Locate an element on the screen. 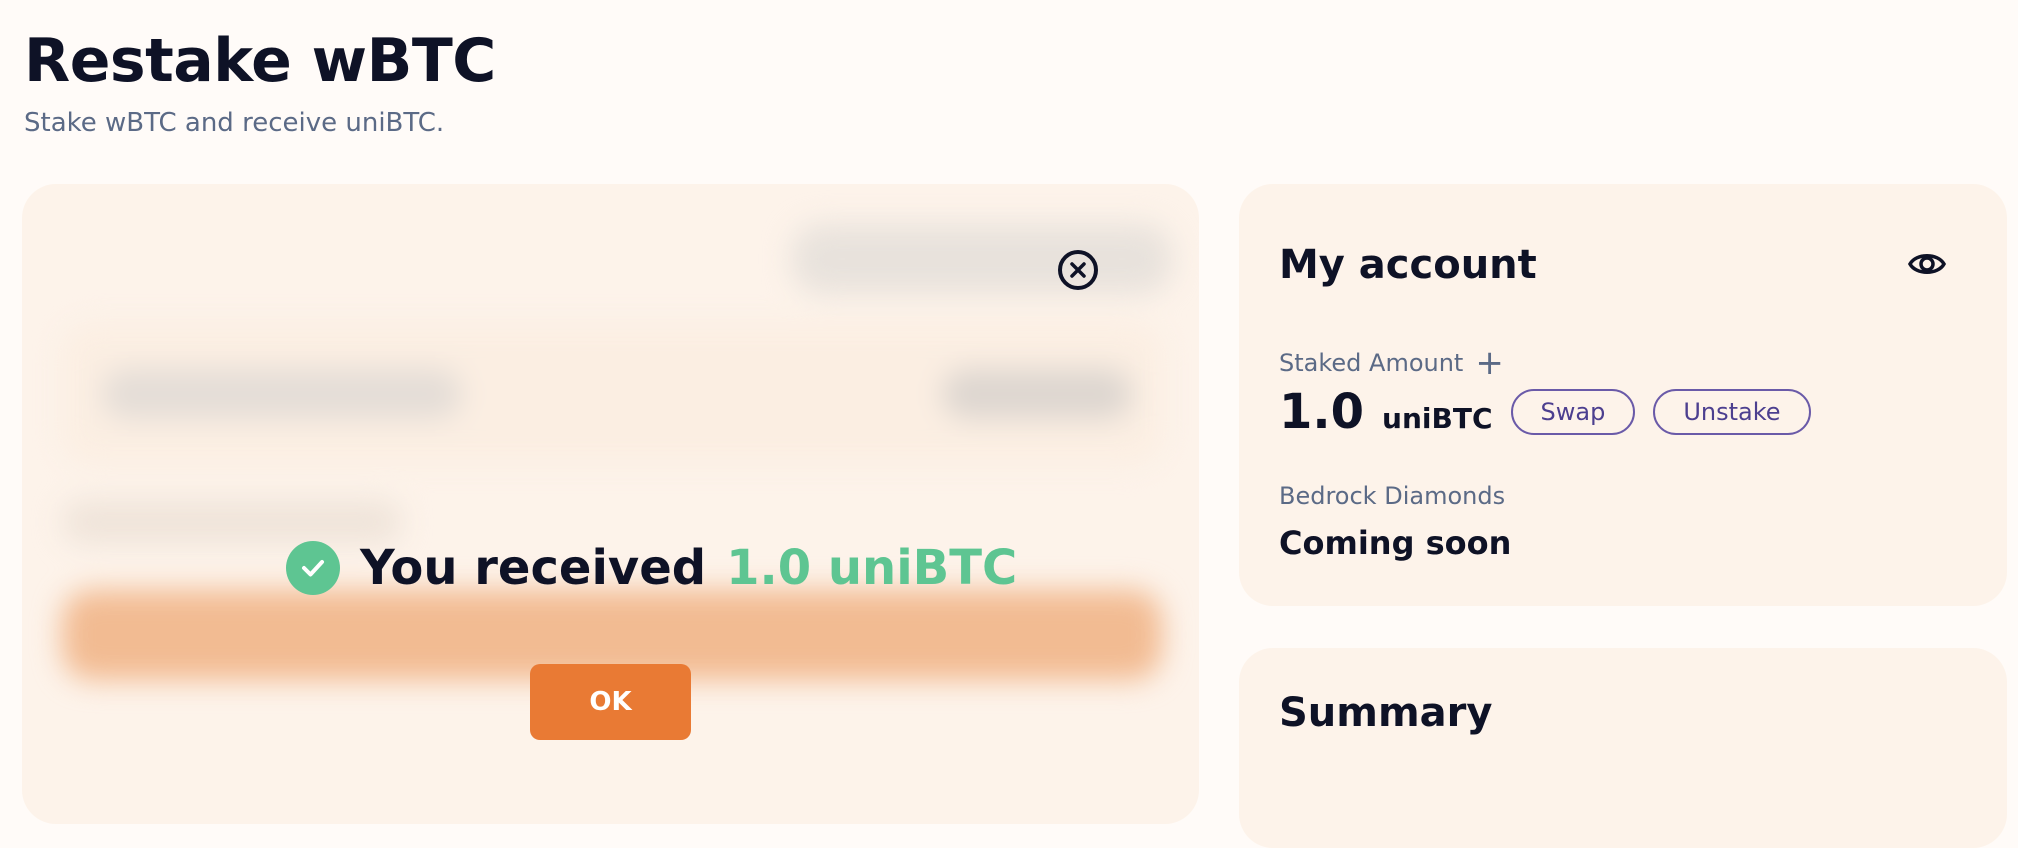 The height and width of the screenshot is (848, 2018). page-title: Restake wBTC is located at coordinates (260, 61).